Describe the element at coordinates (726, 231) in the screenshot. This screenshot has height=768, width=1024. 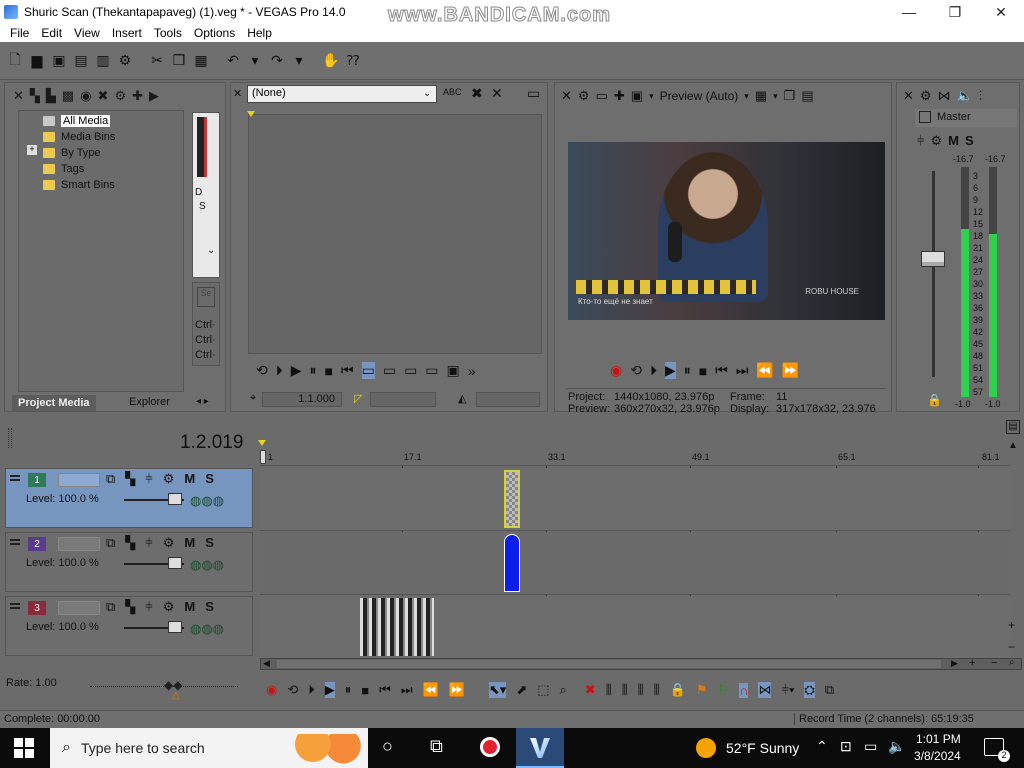
I see `preview-video-frame: Кто-то ещё не знает ROBU HOUSE` at that location.